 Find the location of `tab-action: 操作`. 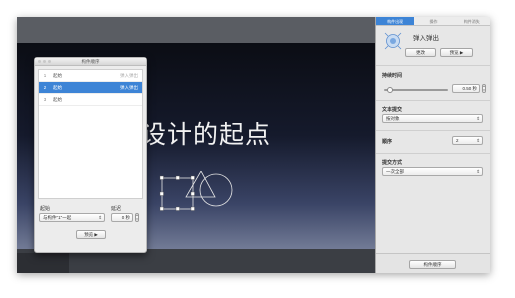

tab-action: 操作 is located at coordinates (433, 21).